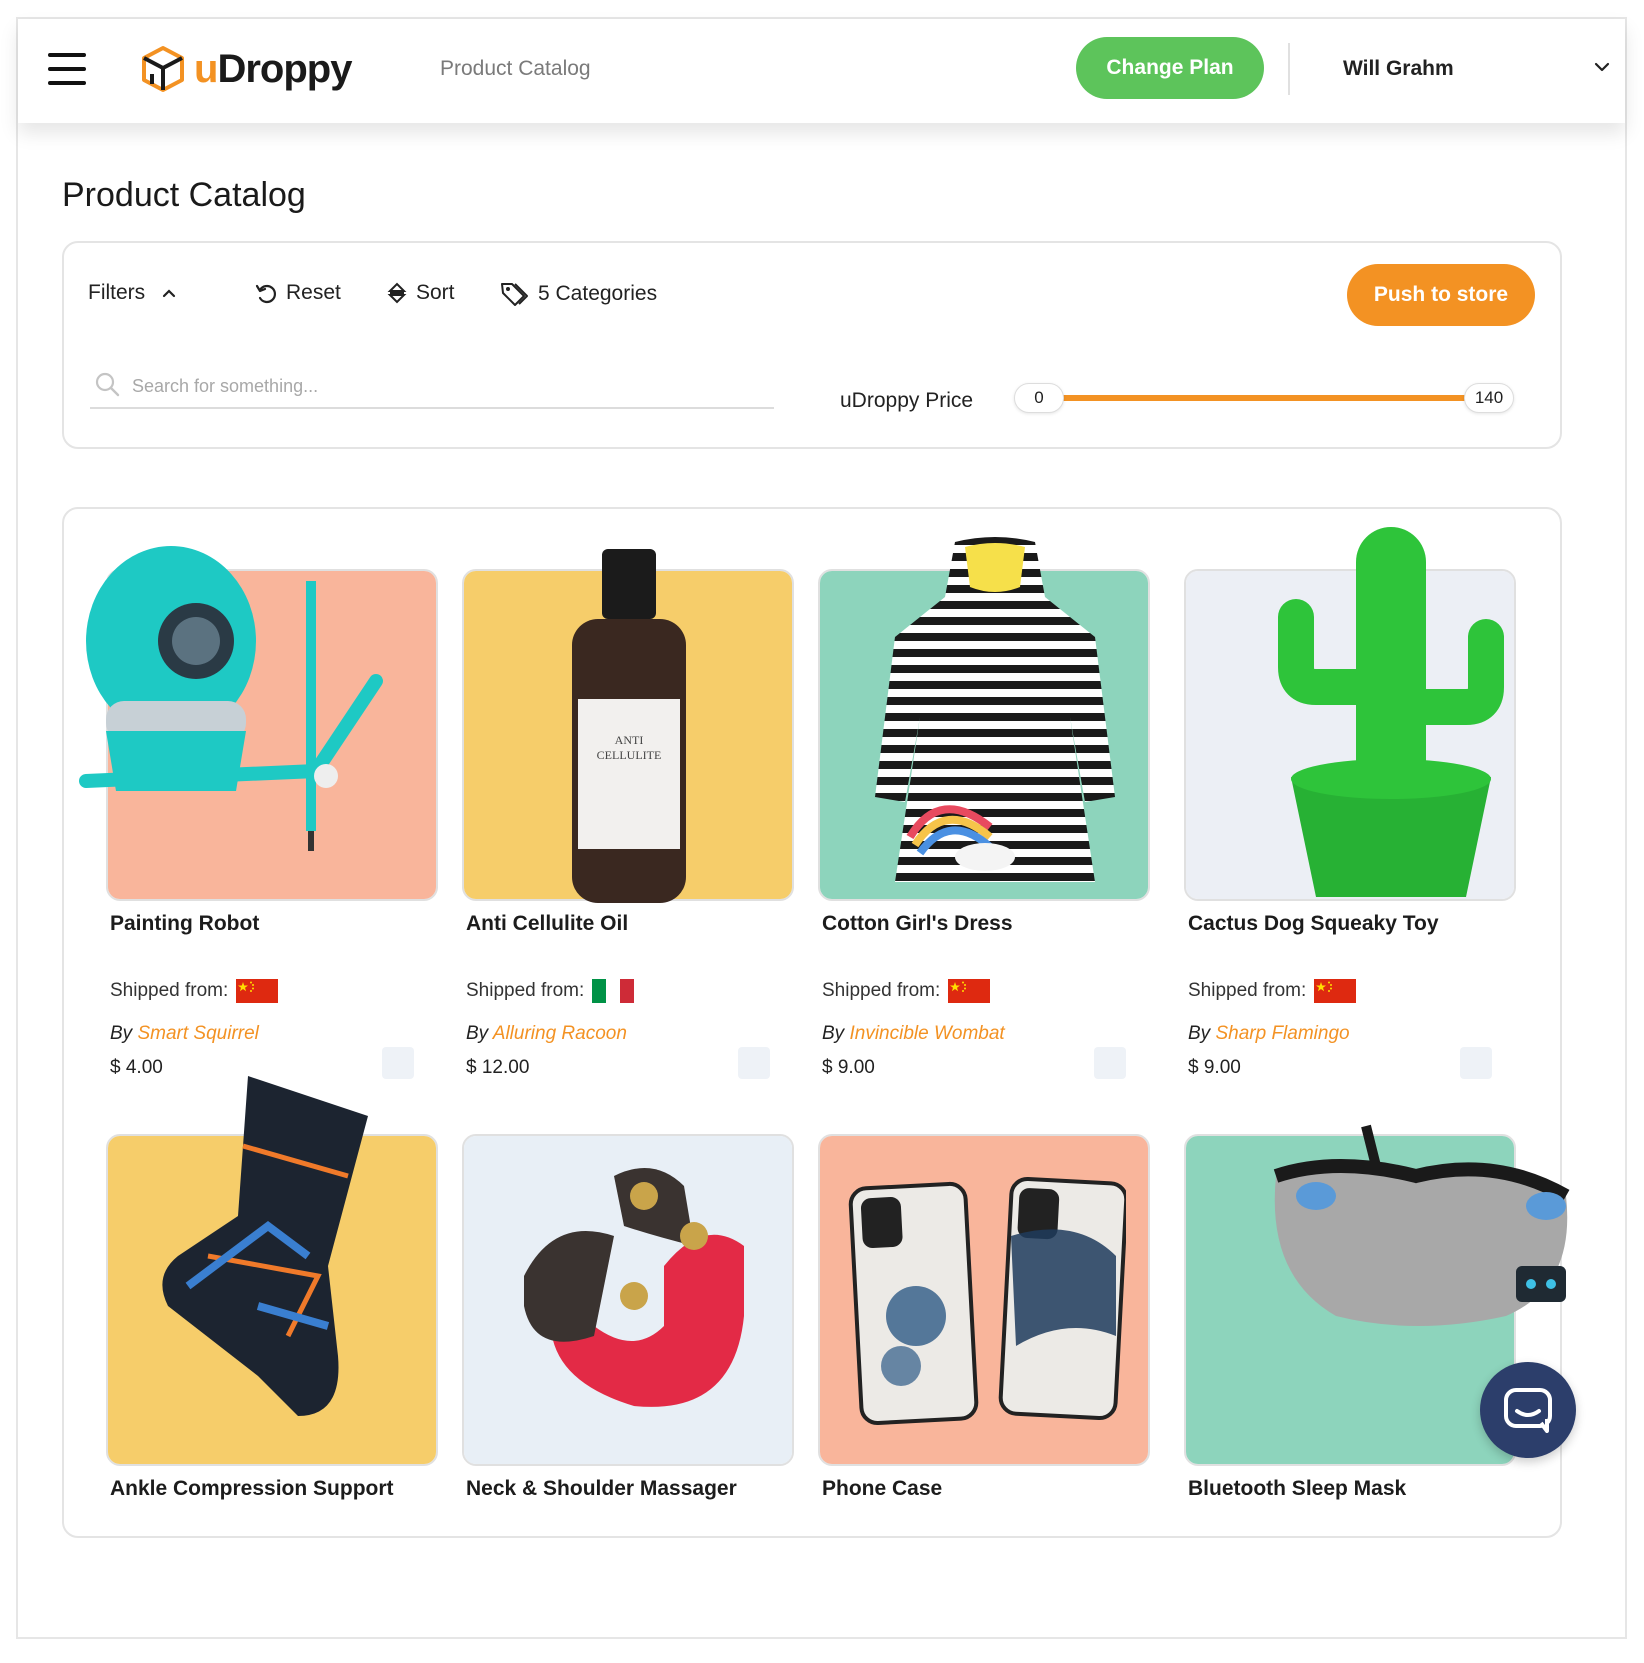 The width and height of the screenshot is (1644, 1663). What do you see at coordinates (435, 292) in the screenshot?
I see `sort-label: Sort` at bounding box center [435, 292].